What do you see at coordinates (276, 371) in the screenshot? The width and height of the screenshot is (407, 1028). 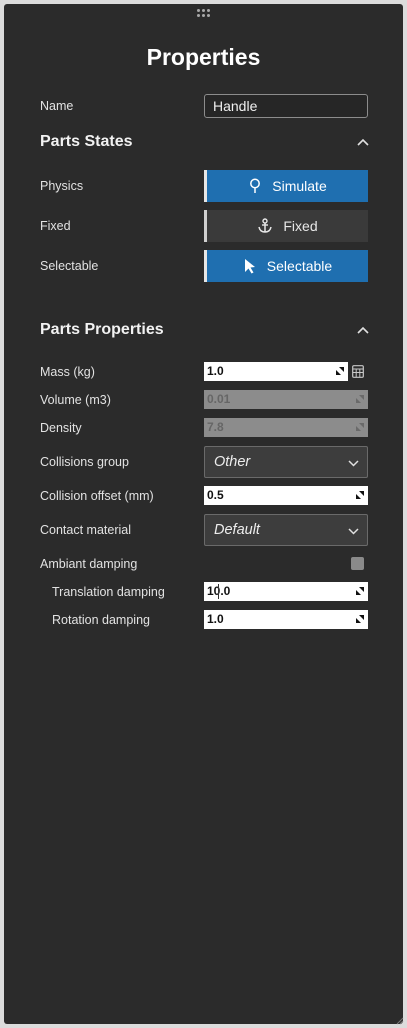 I see `mass-input: 1.0` at bounding box center [276, 371].